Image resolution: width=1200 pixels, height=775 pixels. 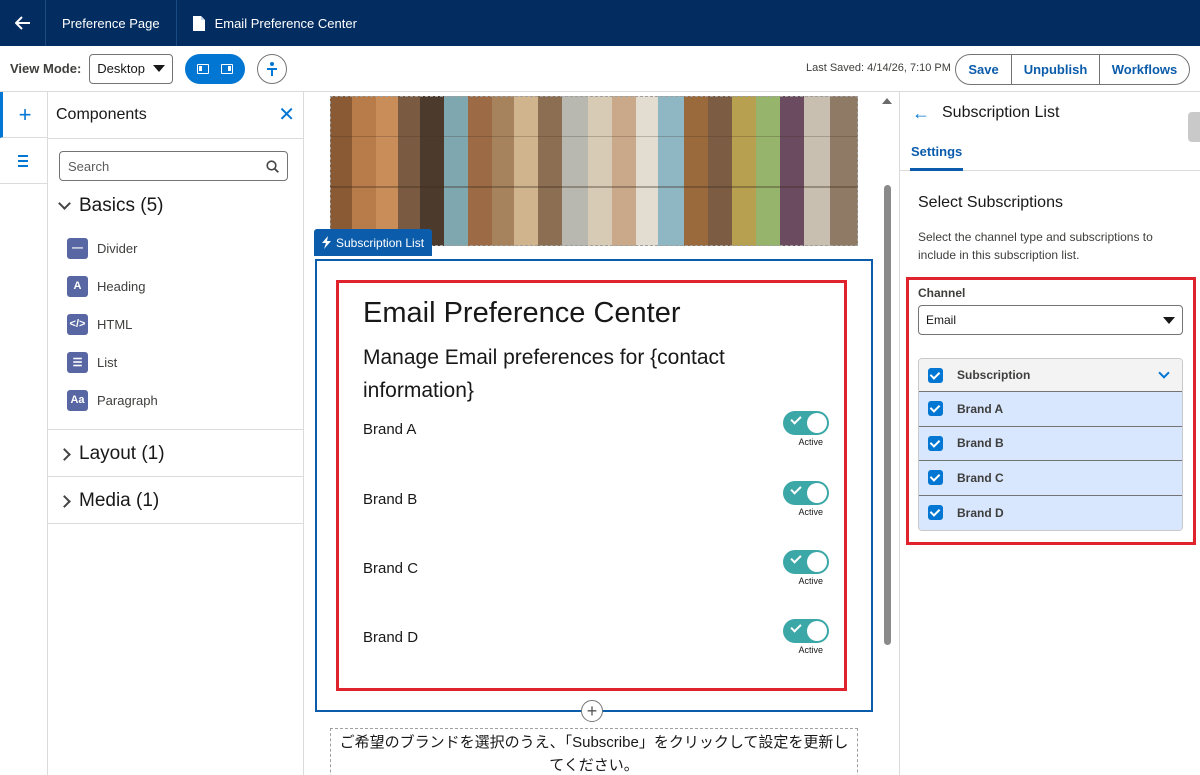 What do you see at coordinates (594, 171) in the screenshot?
I see `image-block-outline` at bounding box center [594, 171].